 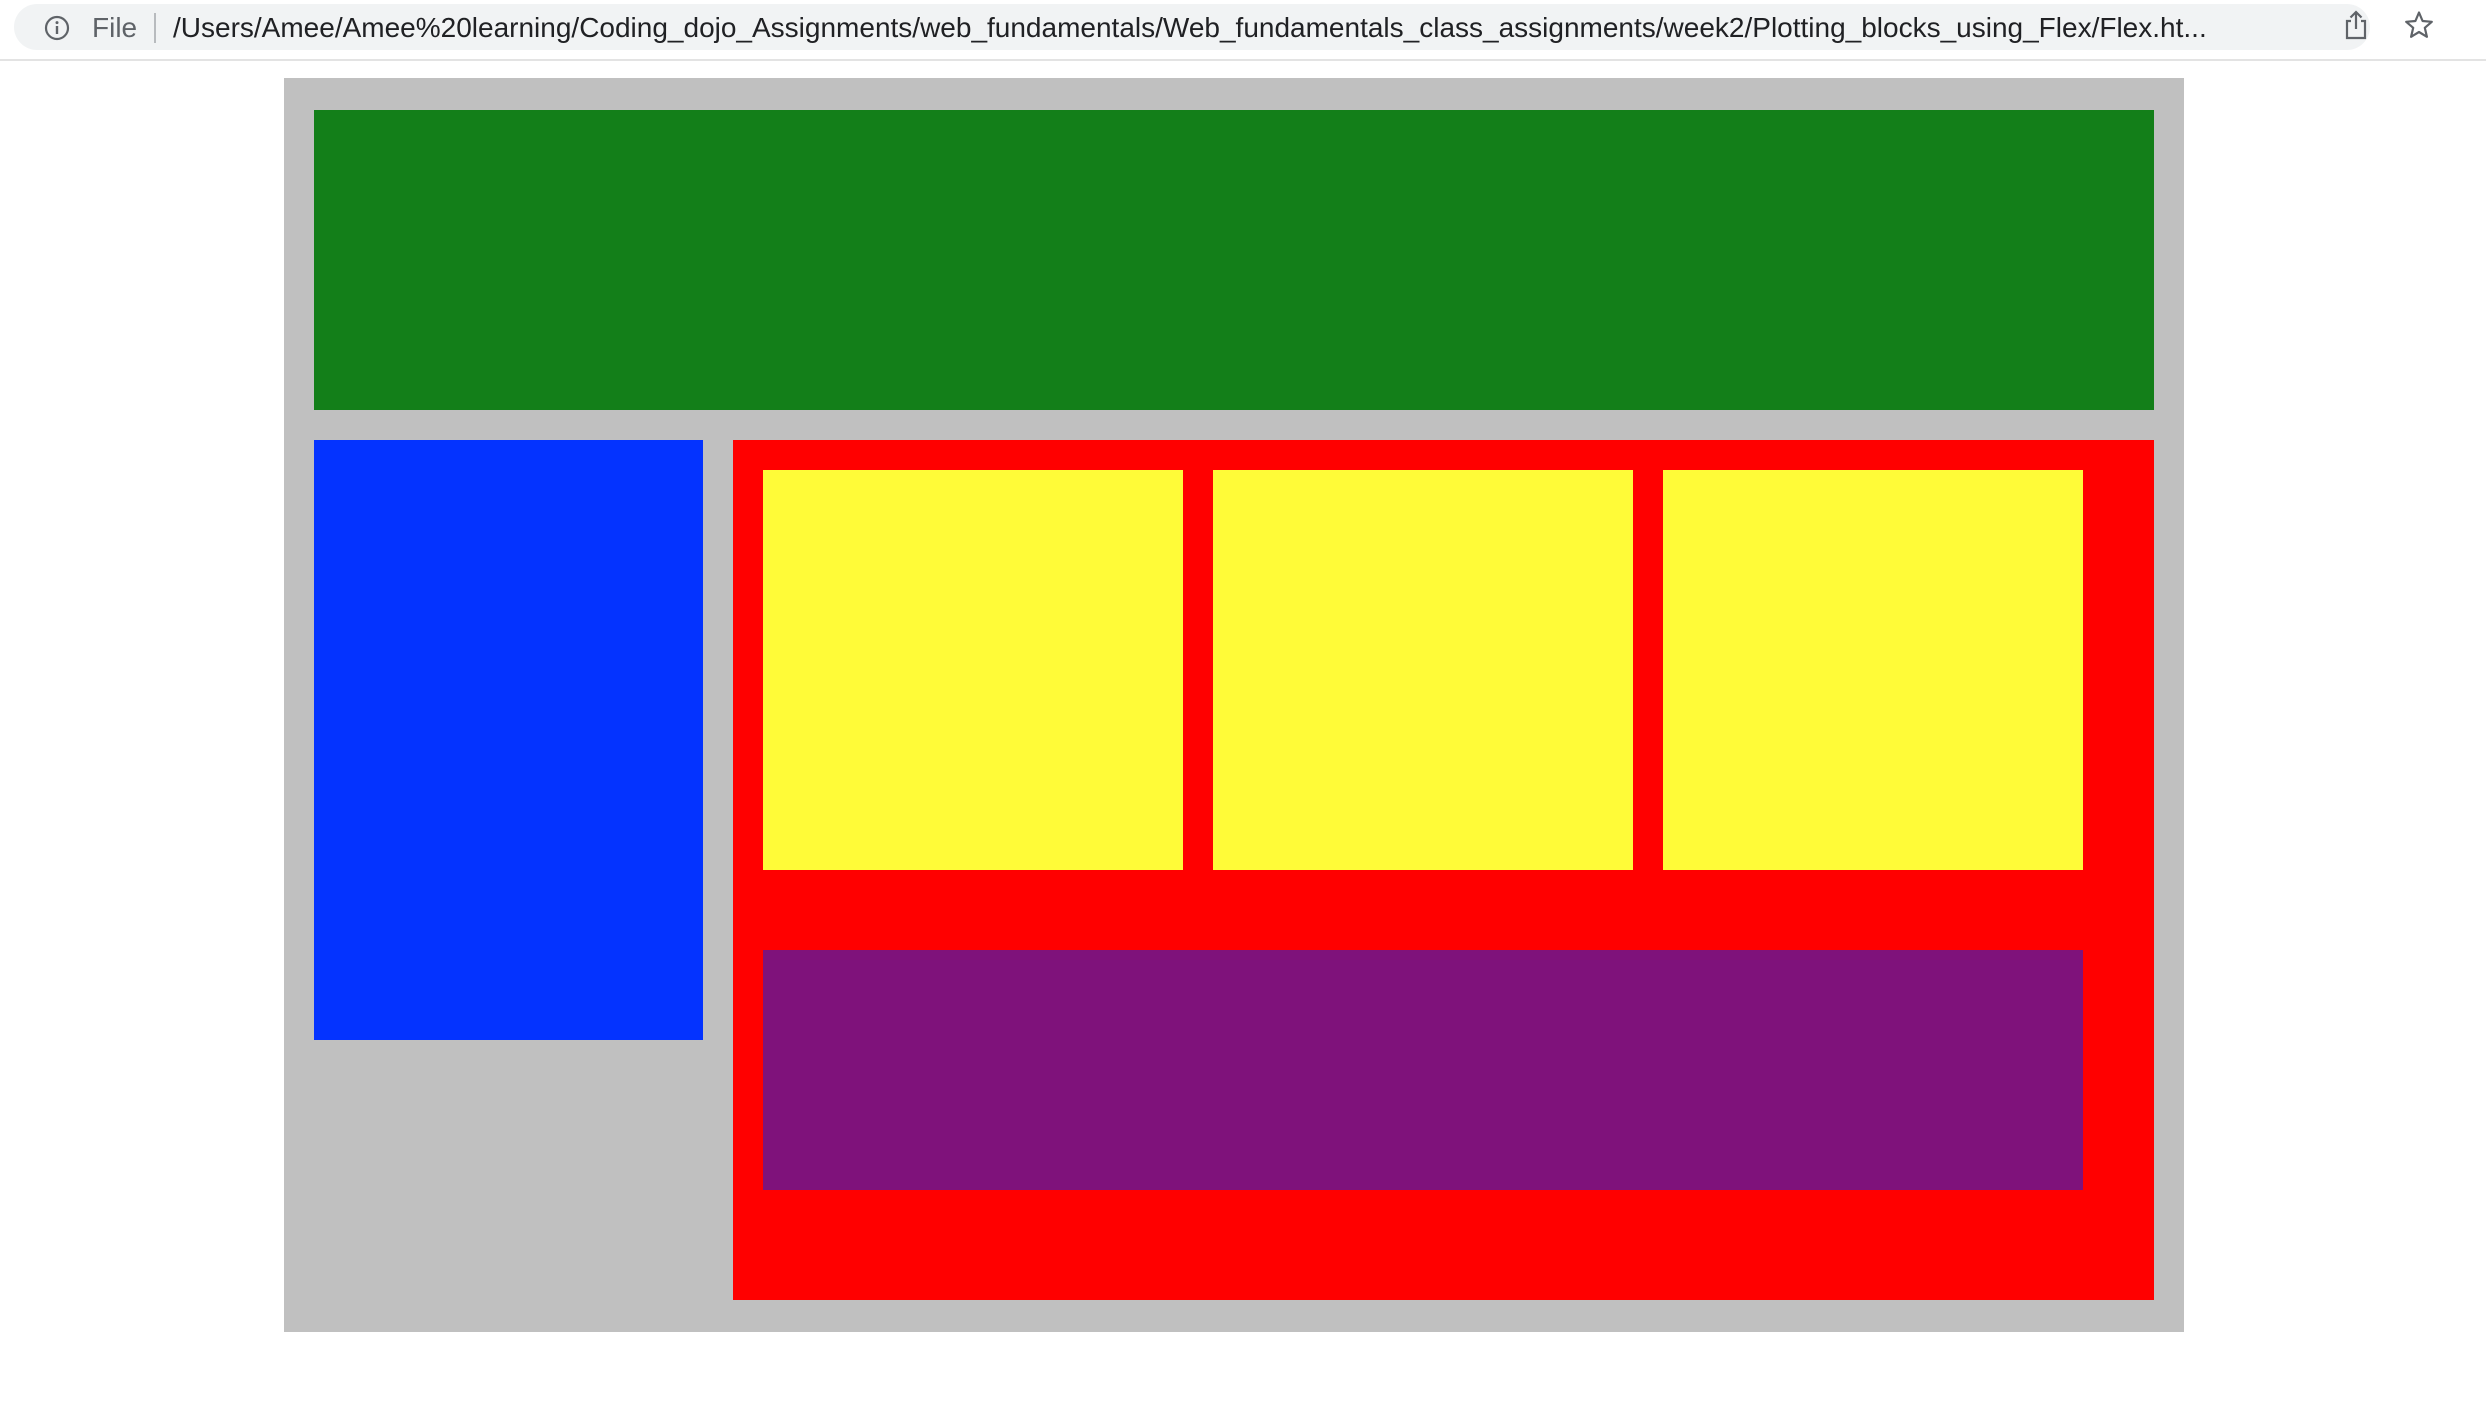 I want to click on purple-block, so click(x=1423, y=1070).